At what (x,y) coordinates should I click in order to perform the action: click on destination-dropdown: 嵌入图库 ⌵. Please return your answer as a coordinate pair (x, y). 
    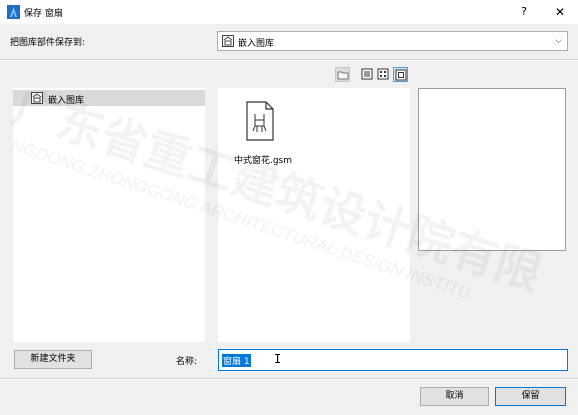
    Looking at the image, I should click on (392, 41).